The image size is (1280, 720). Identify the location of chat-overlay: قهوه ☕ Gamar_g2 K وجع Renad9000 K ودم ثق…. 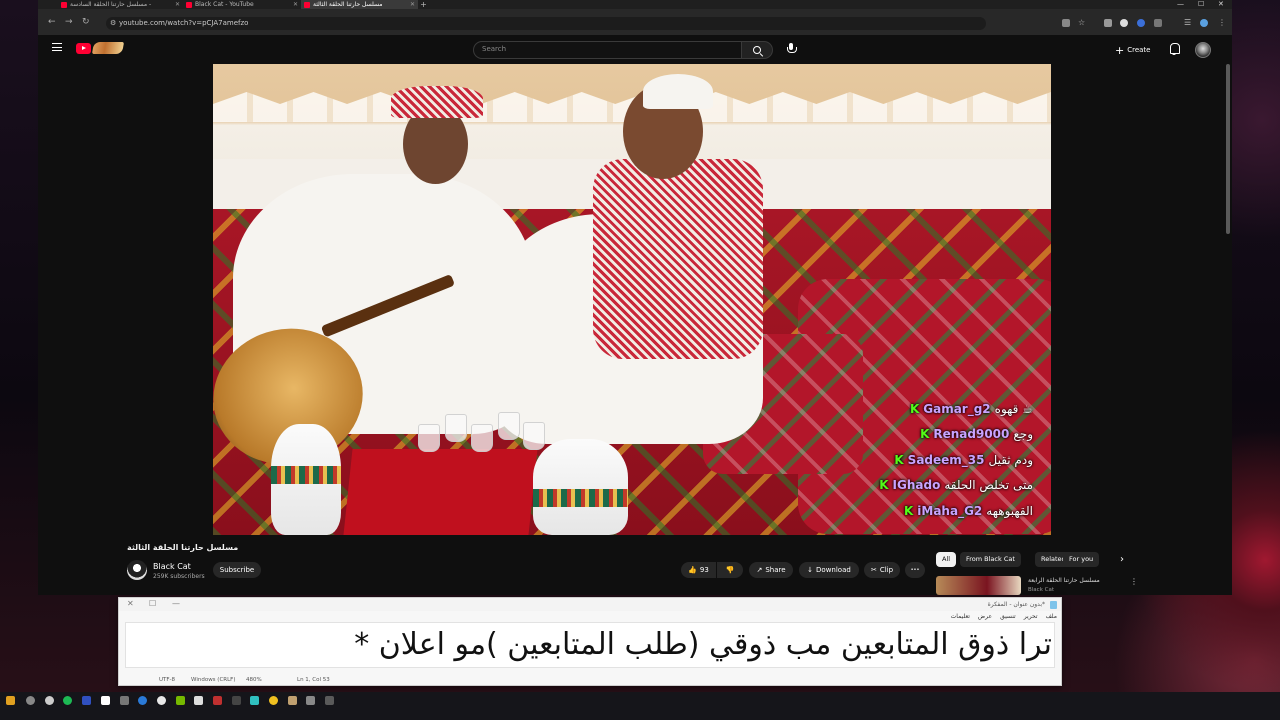
(928, 460).